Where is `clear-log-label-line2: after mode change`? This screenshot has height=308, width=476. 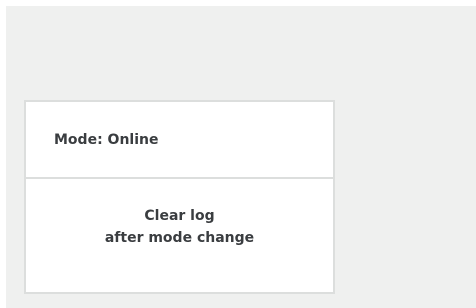 clear-log-label-line2: after mode change is located at coordinates (179, 238).